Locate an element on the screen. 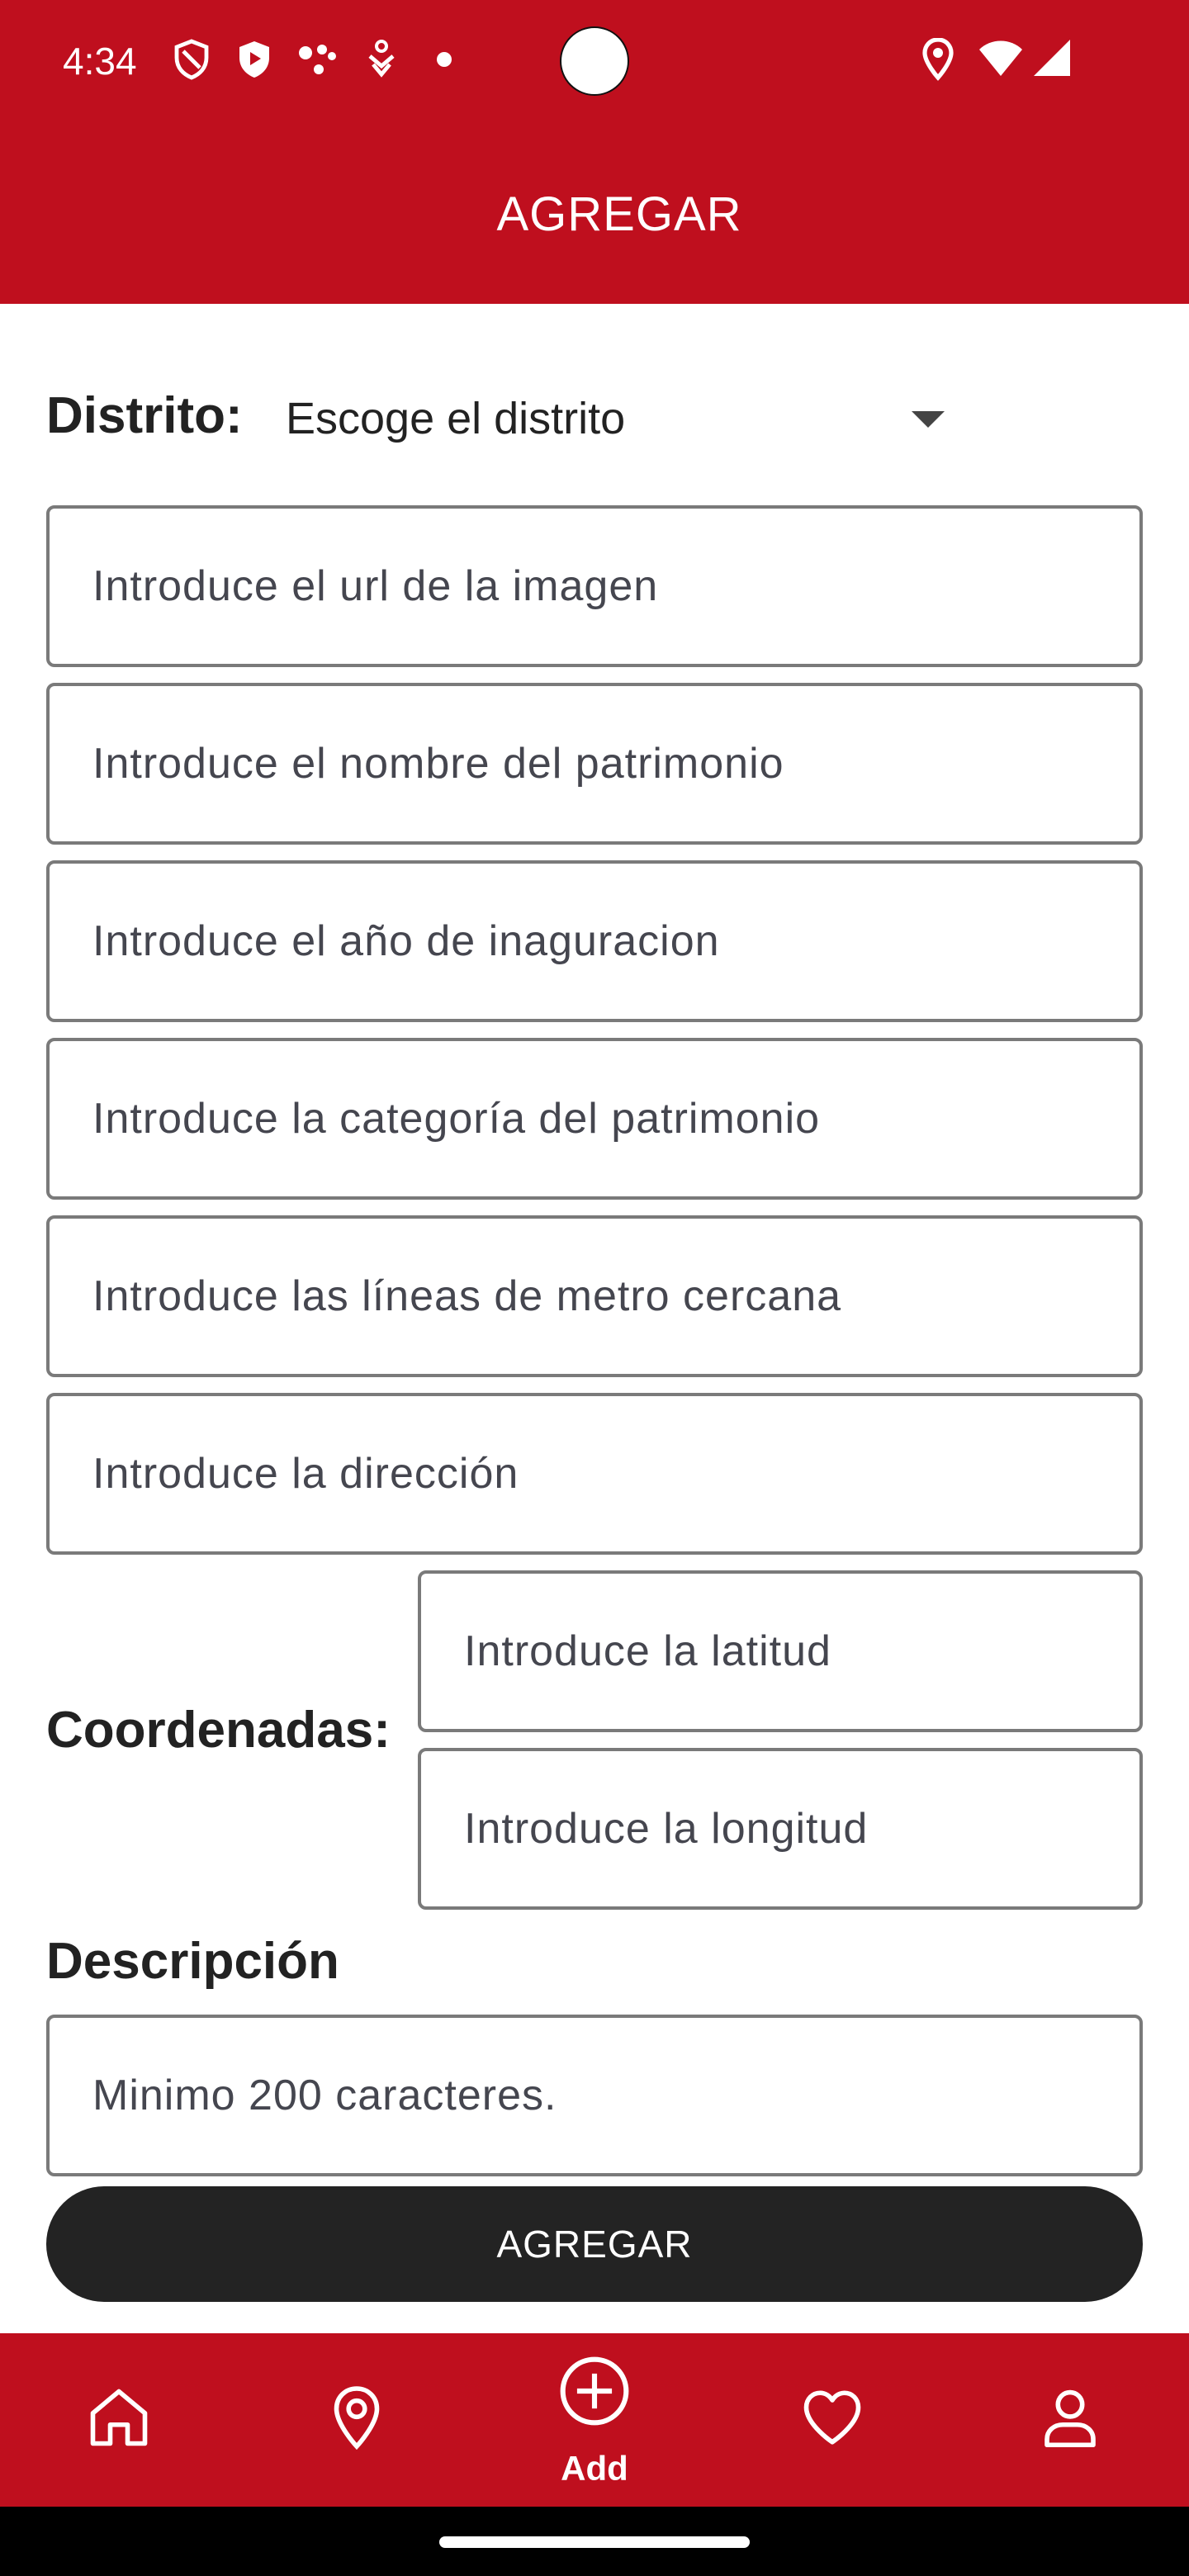 This screenshot has width=1189, height=2576. description-input is located at coordinates (594, 2095).